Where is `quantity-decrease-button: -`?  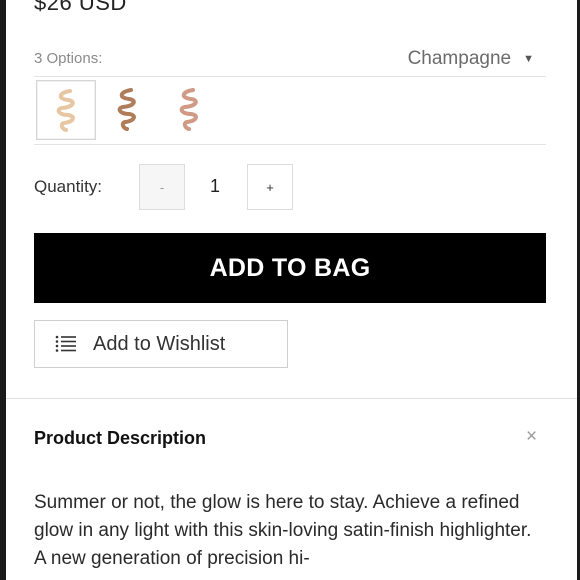
quantity-decrease-button: - is located at coordinates (162, 187).